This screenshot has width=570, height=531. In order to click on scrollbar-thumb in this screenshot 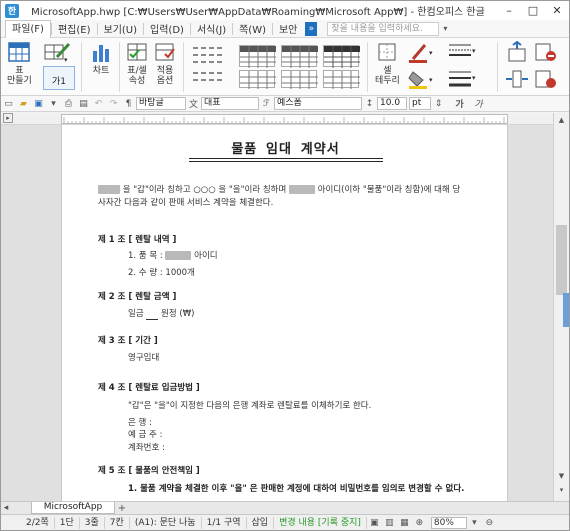, I will do `click(561, 260)`.